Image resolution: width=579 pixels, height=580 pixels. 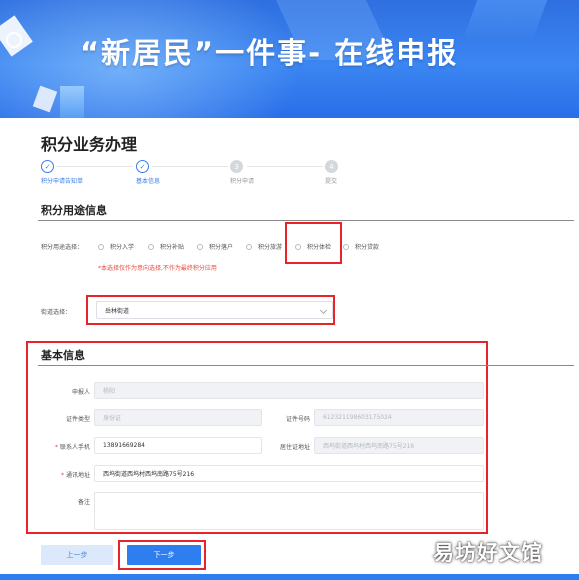 I want to click on radio-usage-travel: 积分旅游, so click(x=264, y=246).